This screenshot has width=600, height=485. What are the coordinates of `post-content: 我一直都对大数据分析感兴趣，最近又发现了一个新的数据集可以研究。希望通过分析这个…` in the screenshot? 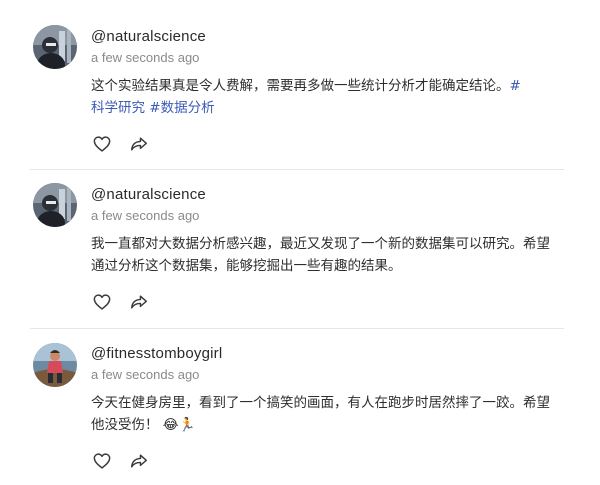 It's located at (327, 255).